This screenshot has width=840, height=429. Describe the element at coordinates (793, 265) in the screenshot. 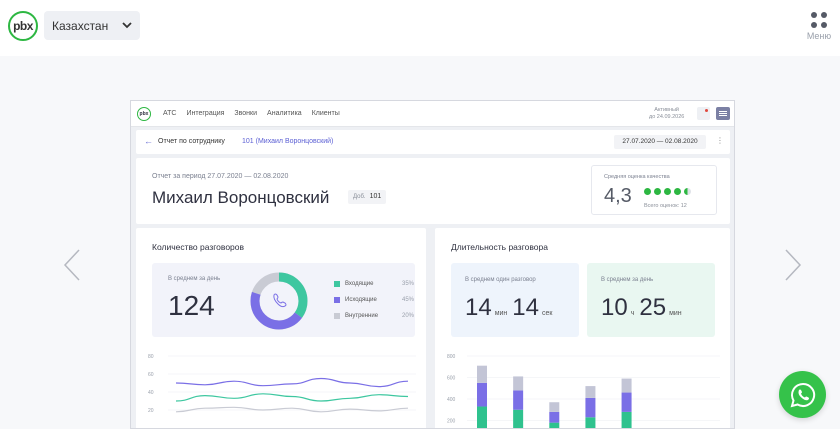

I see `chevron-right-icon` at that location.